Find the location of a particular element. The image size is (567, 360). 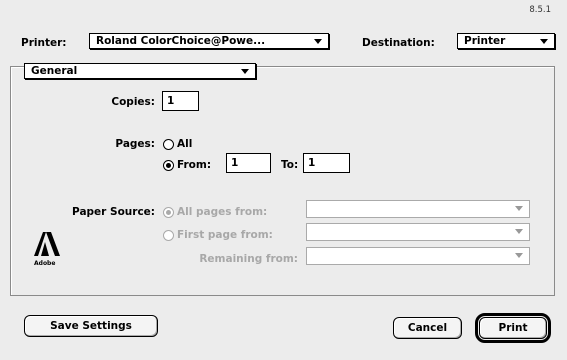

copies-field: 1 is located at coordinates (180, 101).